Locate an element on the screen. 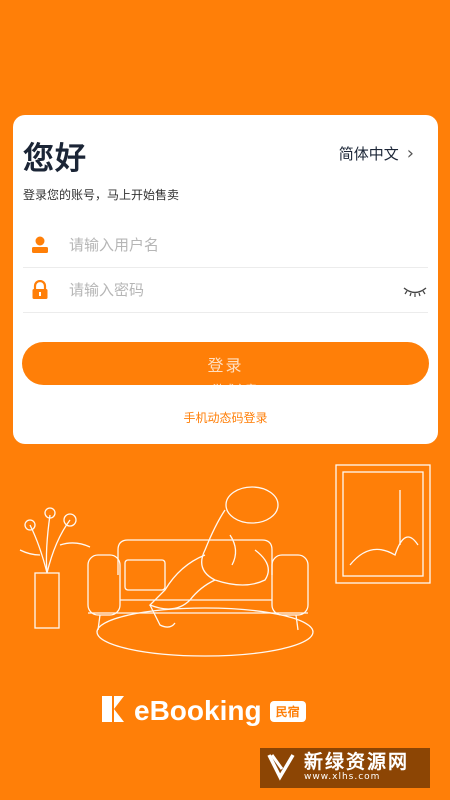 The height and width of the screenshot is (800, 450). password-input is located at coordinates (234, 290).